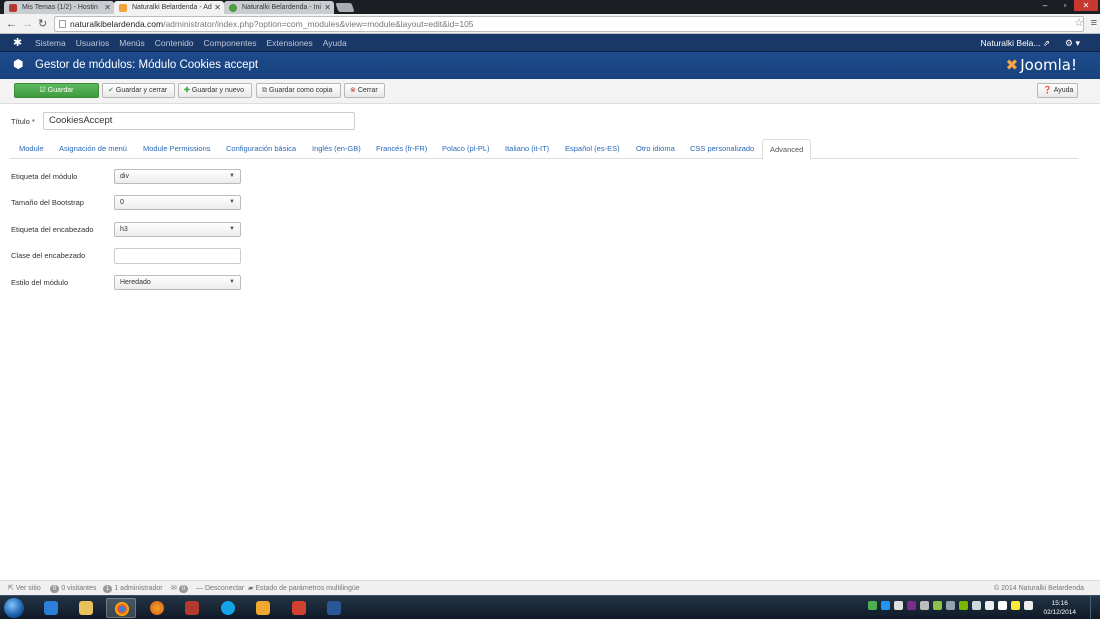 This screenshot has width=1100, height=619. I want to click on view-site-link: ⇱ Ver sitio, so click(24, 588).